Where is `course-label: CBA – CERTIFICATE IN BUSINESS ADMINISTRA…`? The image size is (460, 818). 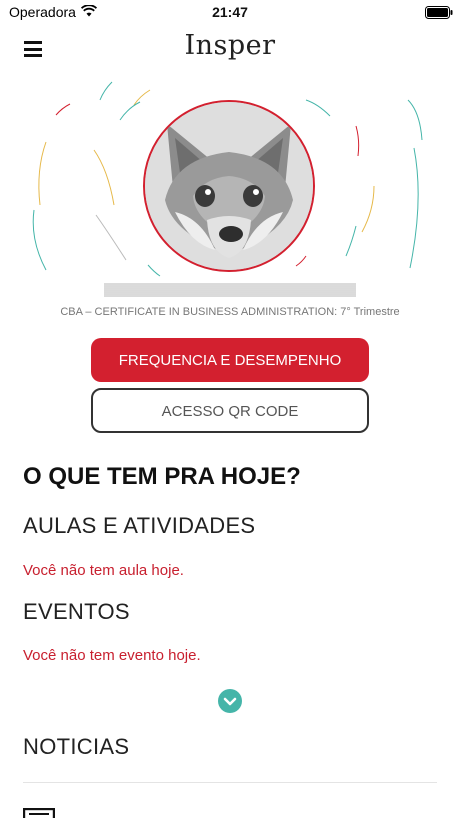
course-label: CBA – CERTIFICATE IN BUSINESS ADMINISTRA… is located at coordinates (230, 312).